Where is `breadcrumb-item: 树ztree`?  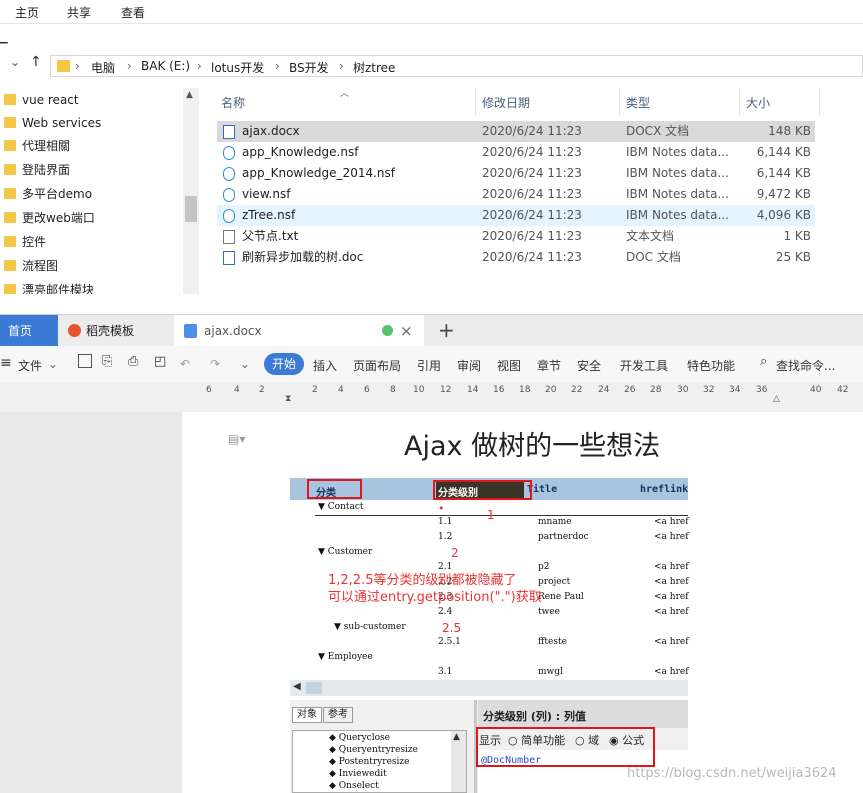 breadcrumb-item: 树ztree is located at coordinates (374, 67).